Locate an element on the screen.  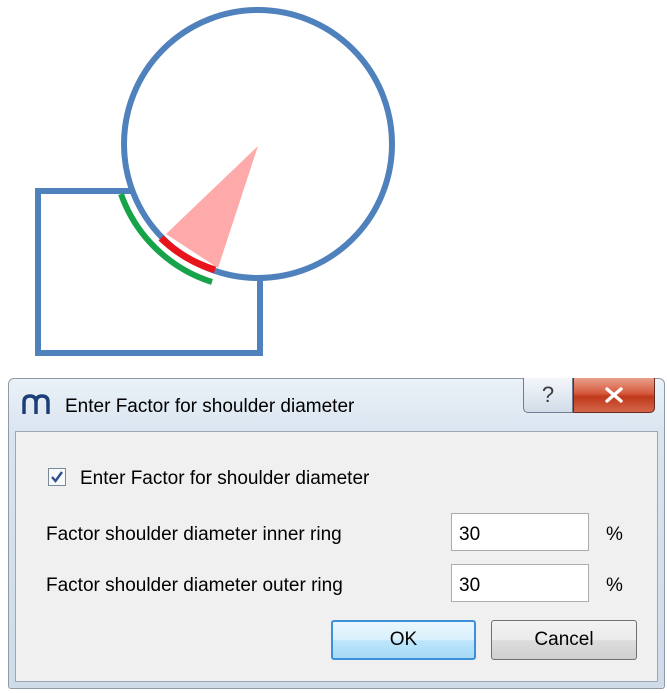
dialog-title: Enter Factor for shoulder diameter is located at coordinates (210, 406).